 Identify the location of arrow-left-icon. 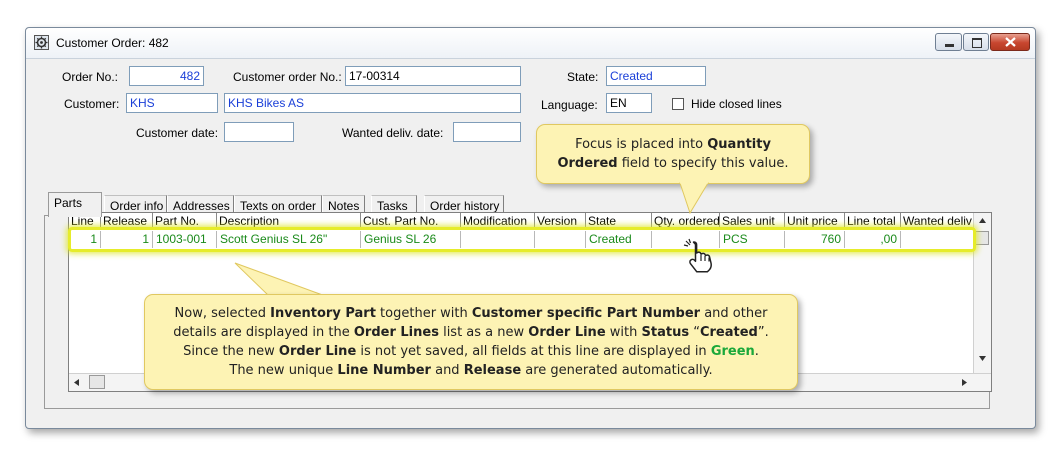
(76, 382).